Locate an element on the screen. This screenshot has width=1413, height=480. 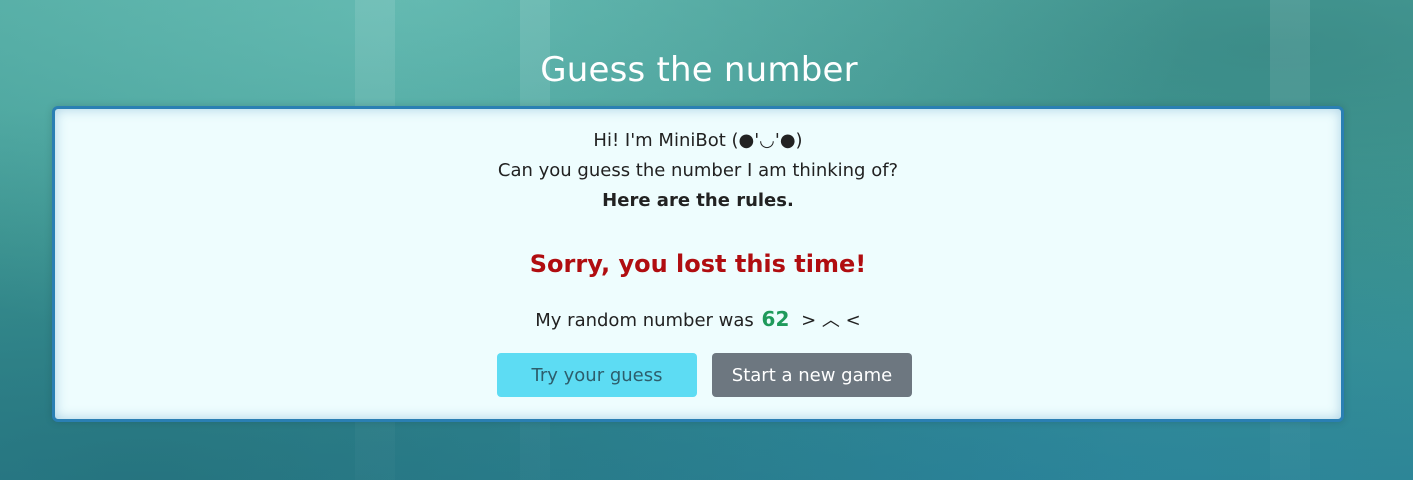
greeting-text: Hi! I'm MiniBot (●'◡'●) is located at coordinates (698, 140).